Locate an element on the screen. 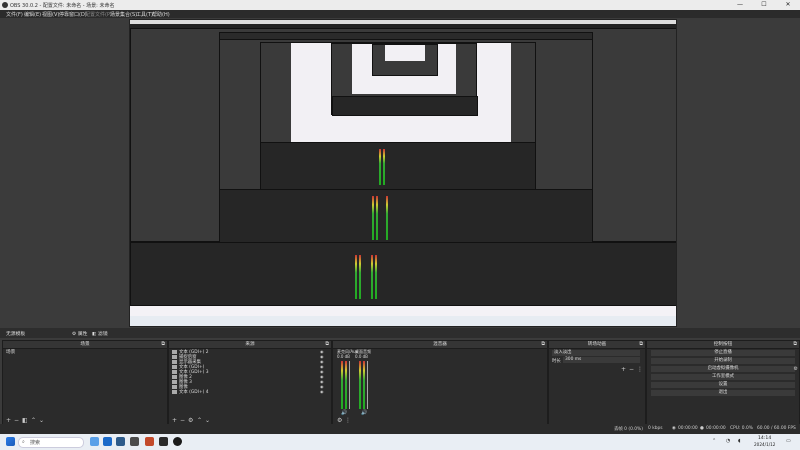  menu-docks: 停靠窗口(D) is located at coordinates (73, 14).